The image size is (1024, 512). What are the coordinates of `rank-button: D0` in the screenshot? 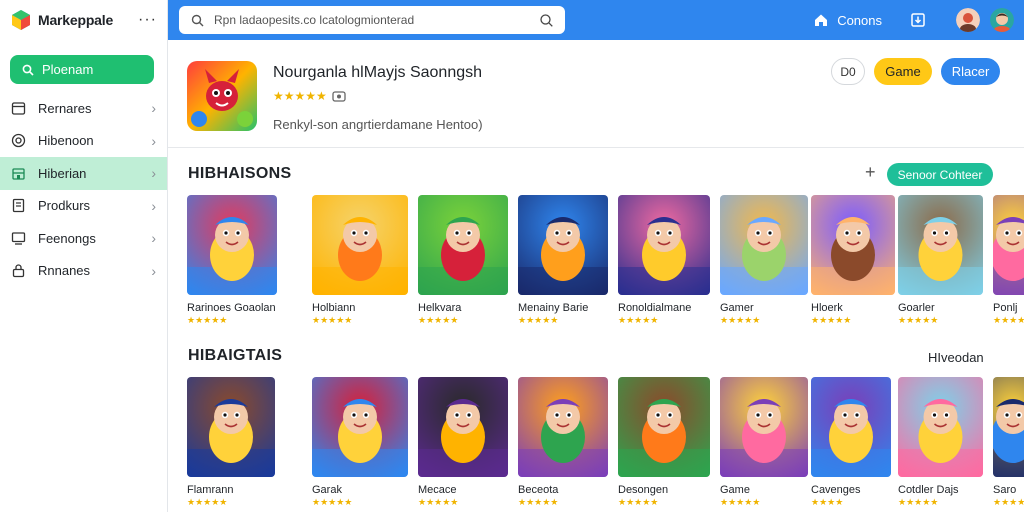 It's located at (848, 71).